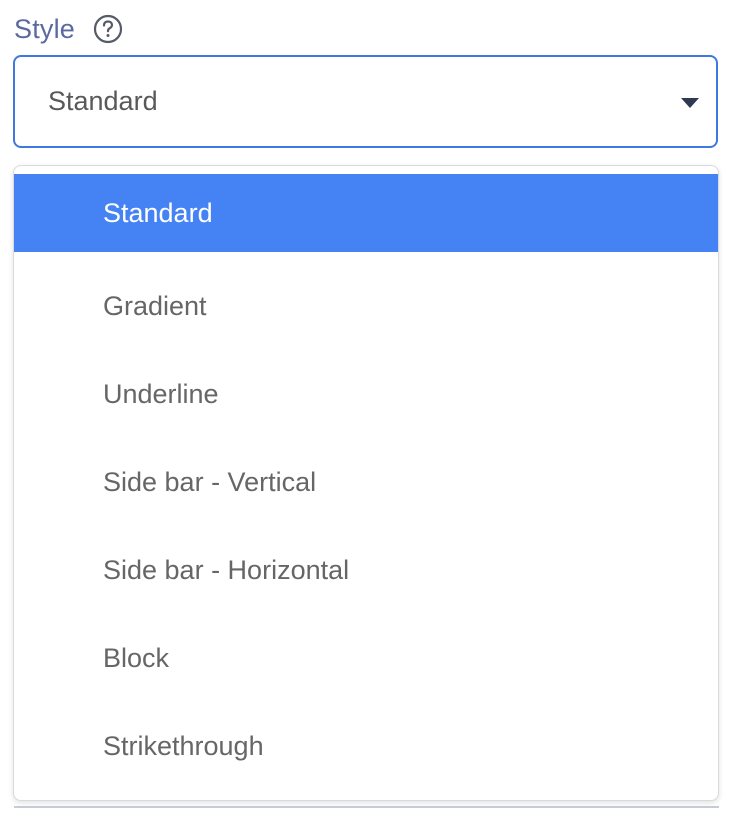  I want to click on partially-hidden-divider, so click(366, 807).